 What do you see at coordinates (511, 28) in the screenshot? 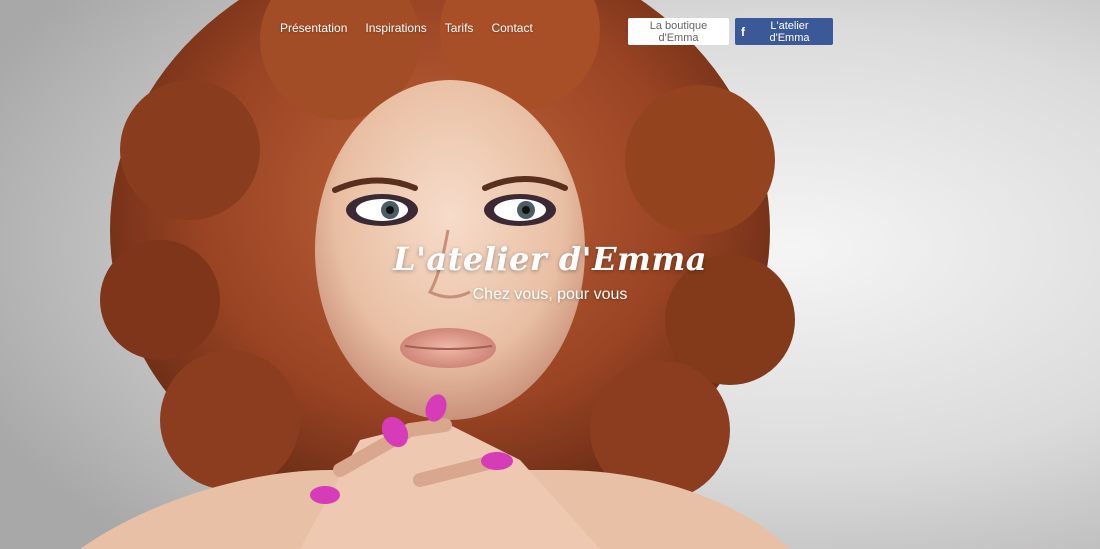
I see `nav-item-contact: Contact` at bounding box center [511, 28].